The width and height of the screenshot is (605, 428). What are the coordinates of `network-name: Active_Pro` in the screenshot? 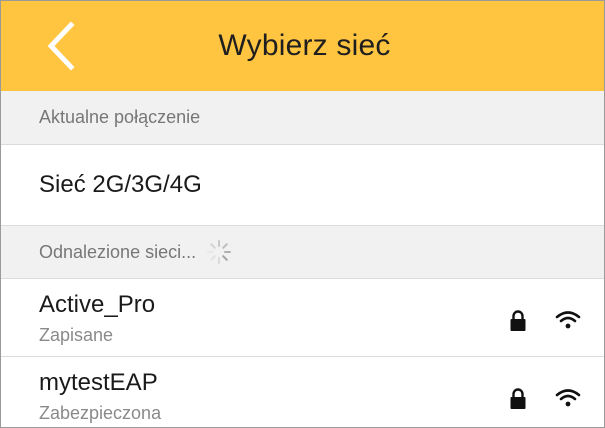 It's located at (97, 304).